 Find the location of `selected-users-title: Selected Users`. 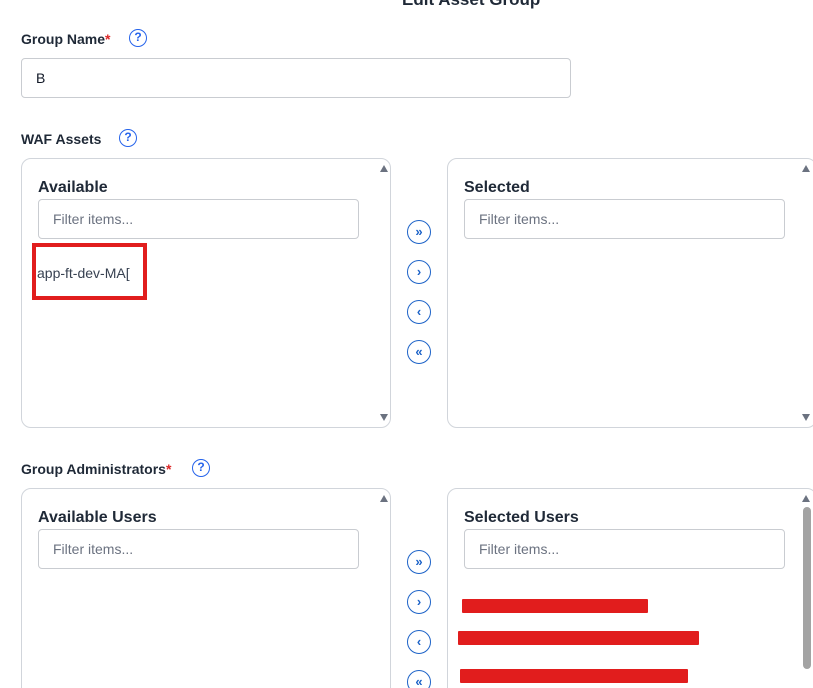

selected-users-title: Selected Users is located at coordinates (521, 517).